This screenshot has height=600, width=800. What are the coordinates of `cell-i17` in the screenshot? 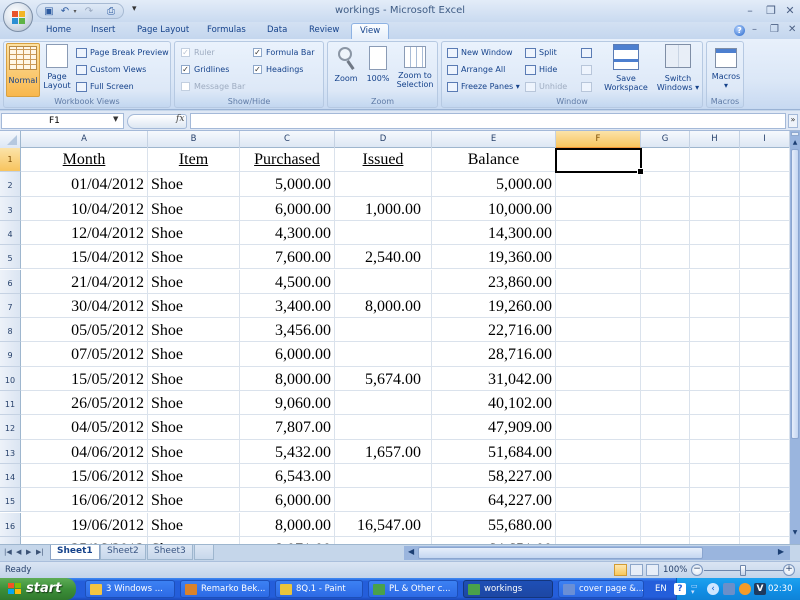 It's located at (765, 540).